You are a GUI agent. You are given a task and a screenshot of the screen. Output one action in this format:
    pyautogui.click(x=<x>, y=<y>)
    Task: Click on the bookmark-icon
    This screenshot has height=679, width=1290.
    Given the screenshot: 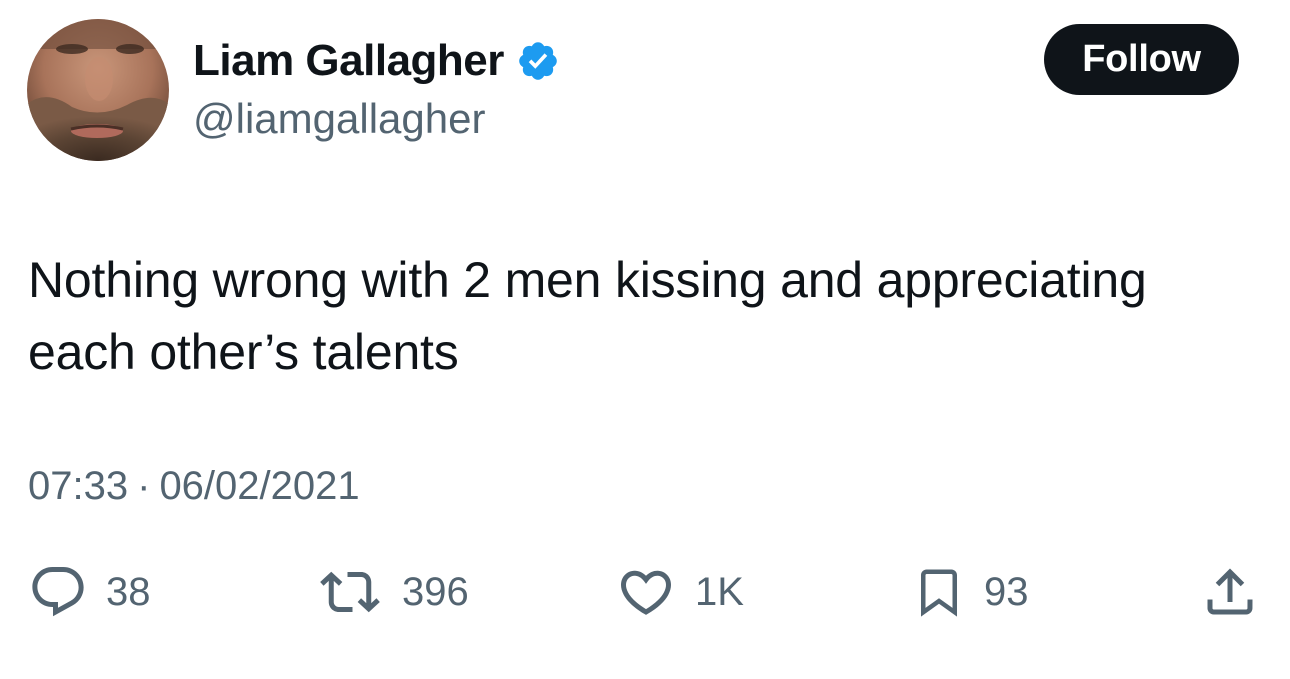 What is the action you would take?
    pyautogui.click(x=939, y=593)
    